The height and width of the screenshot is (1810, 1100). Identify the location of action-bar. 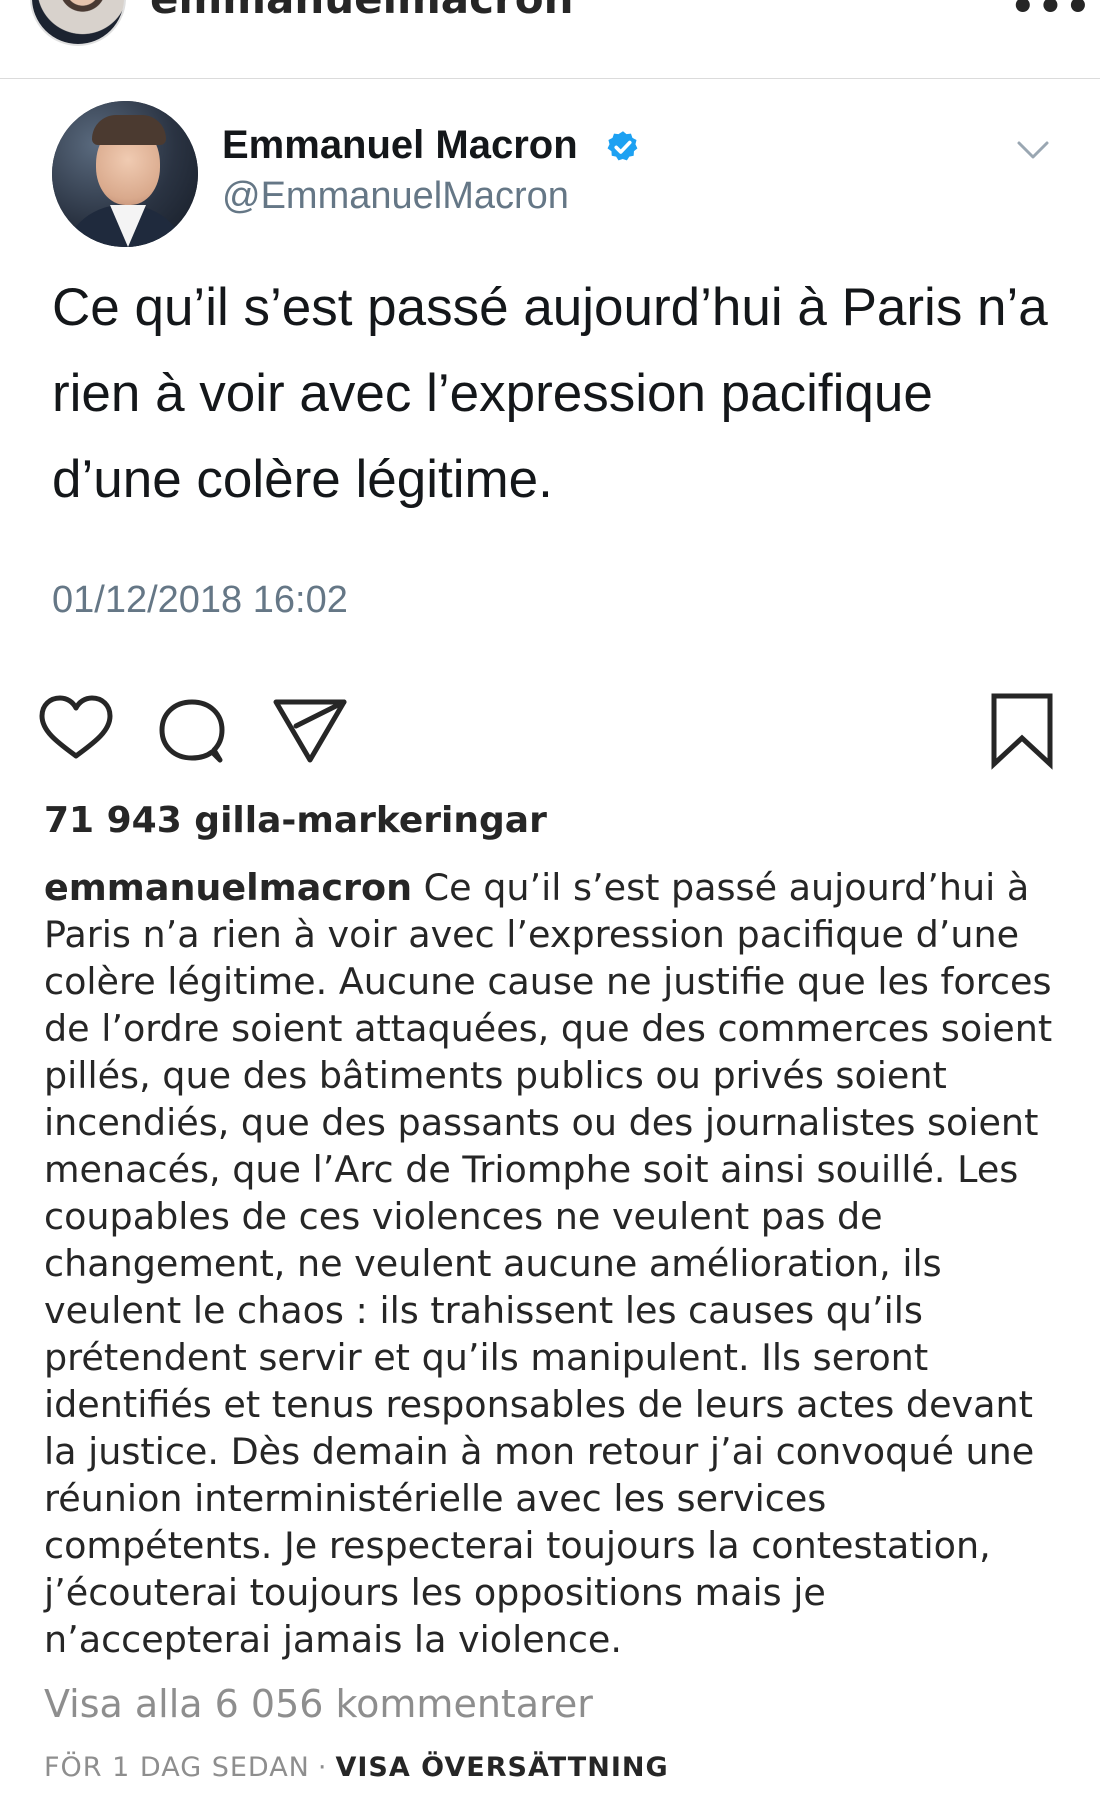
(550, 730).